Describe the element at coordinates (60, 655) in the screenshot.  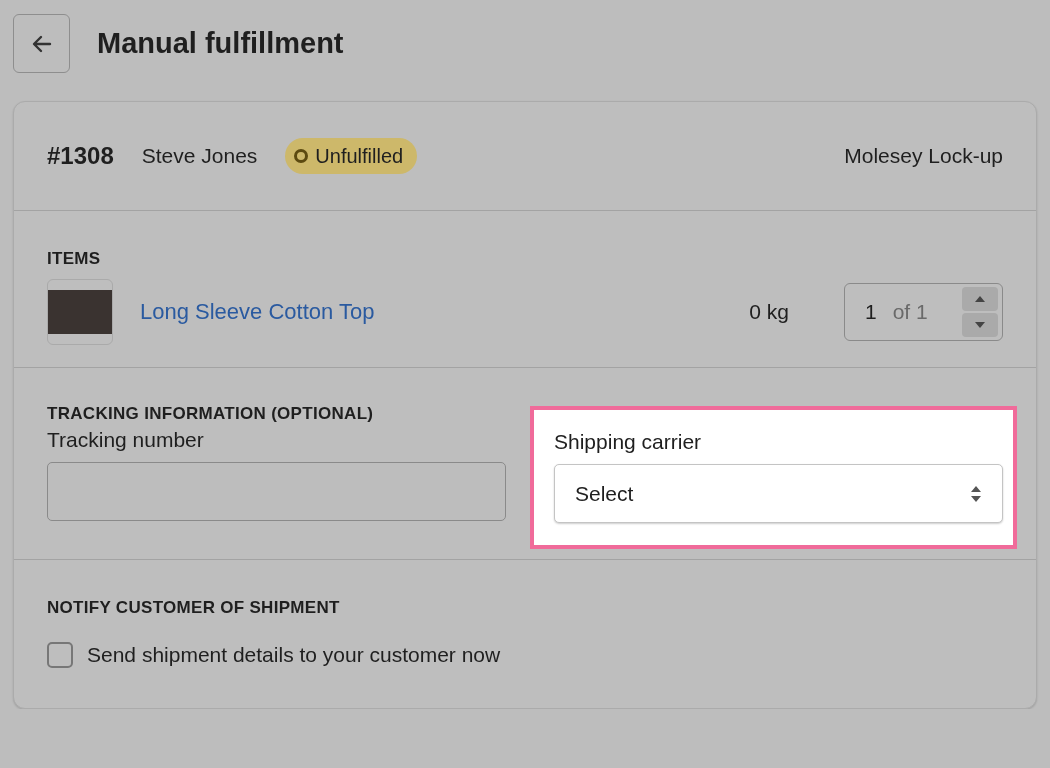
I see `checkbox` at that location.